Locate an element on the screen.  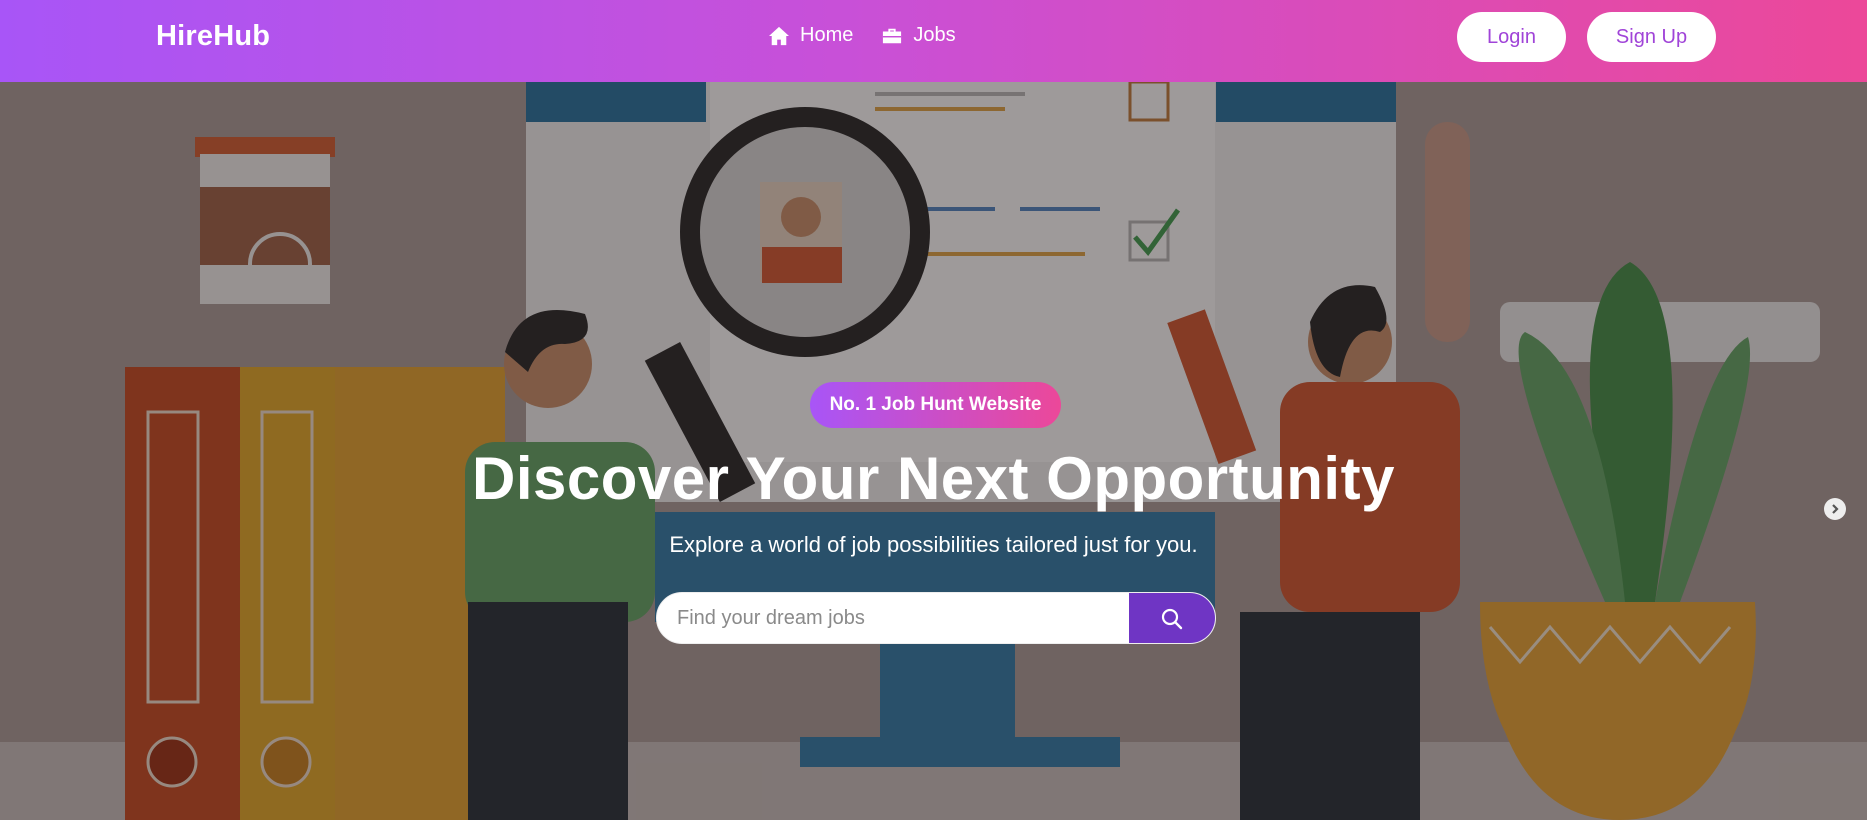
nav-link-jobs: Jobs is located at coordinates (918, 35).